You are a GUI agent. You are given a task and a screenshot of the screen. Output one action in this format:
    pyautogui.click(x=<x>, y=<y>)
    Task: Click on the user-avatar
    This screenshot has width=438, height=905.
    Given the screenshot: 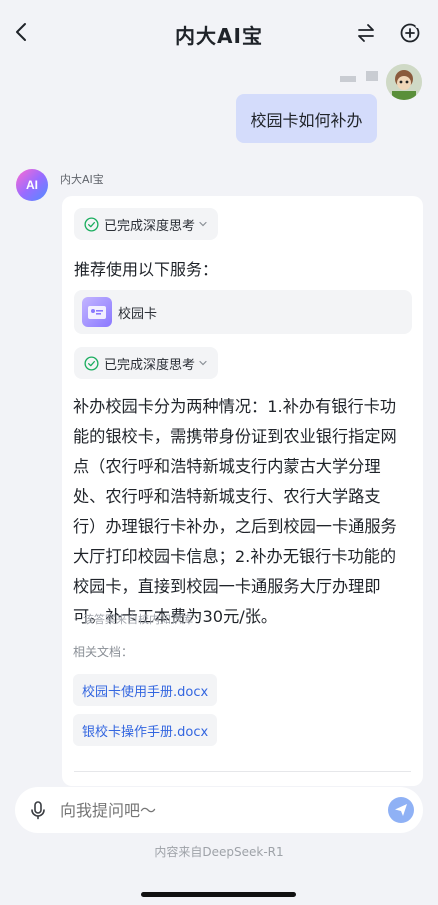 What is the action you would take?
    pyautogui.click(x=404, y=82)
    